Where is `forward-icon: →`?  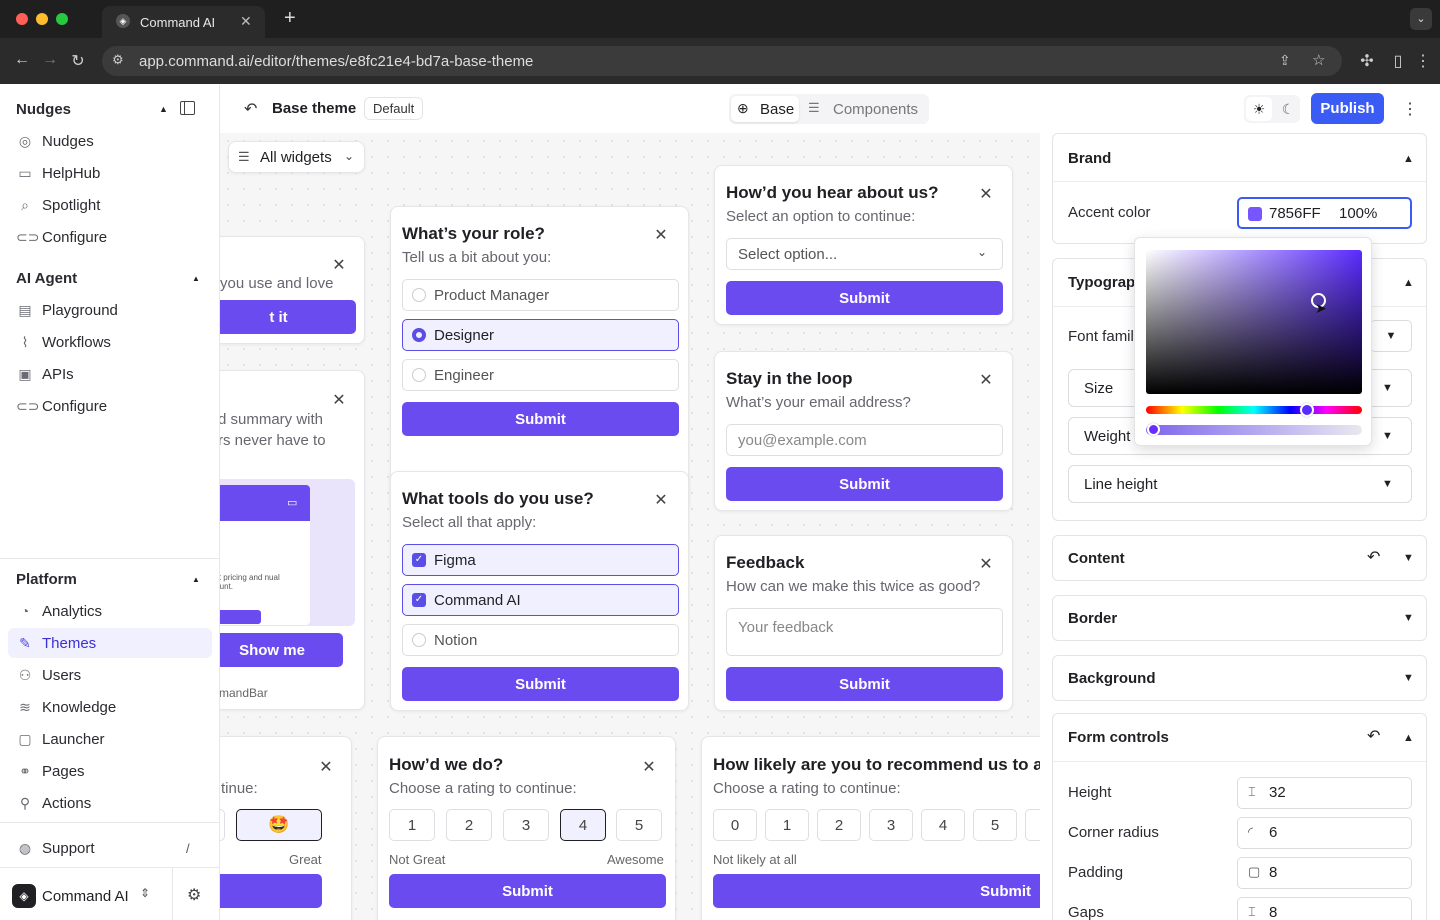 forward-icon: → is located at coordinates (50, 60).